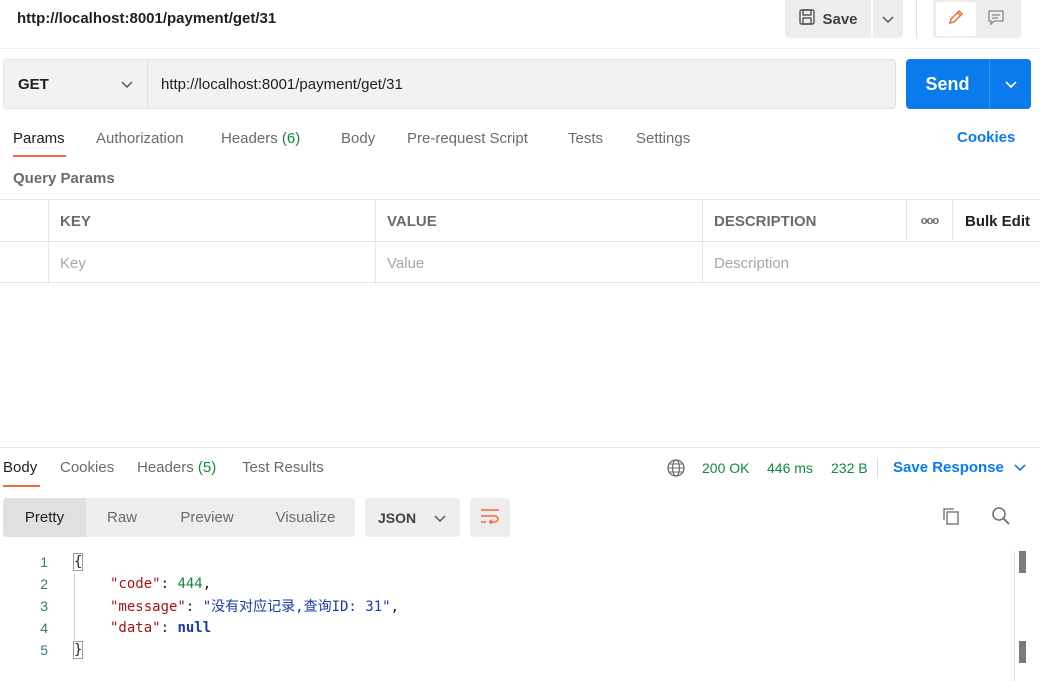 Image resolution: width=1040 pixels, height=681 pixels. I want to click on code-line: 3 "message": "没有对应记录,查询ID: 31",, so click(507, 606).